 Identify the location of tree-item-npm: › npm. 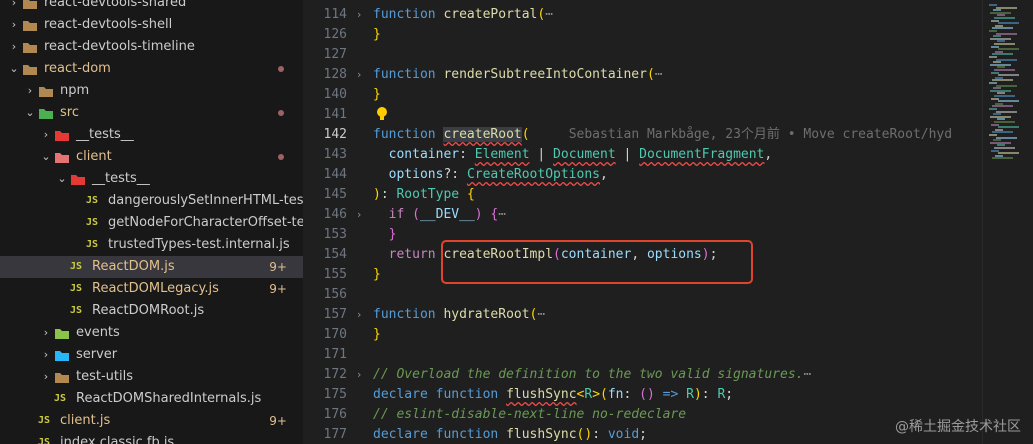
(151, 91).